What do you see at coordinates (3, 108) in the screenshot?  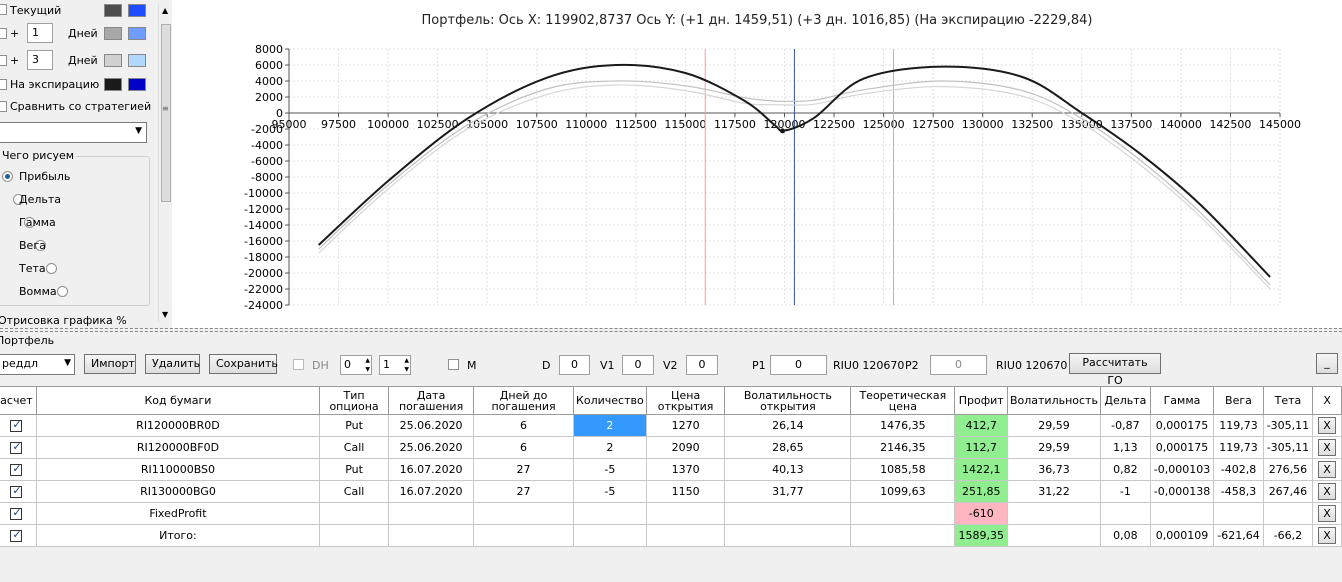 I see `compare-checkbox` at bounding box center [3, 108].